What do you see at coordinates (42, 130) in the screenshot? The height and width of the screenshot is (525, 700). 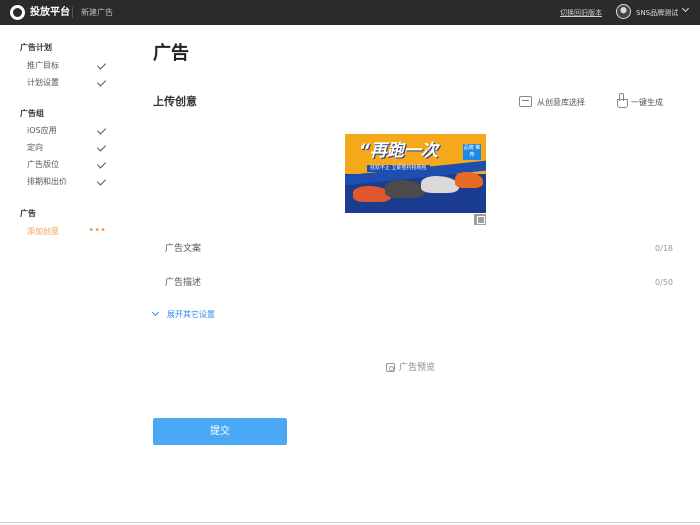 I see `sidebar-item-label: iOS应用` at bounding box center [42, 130].